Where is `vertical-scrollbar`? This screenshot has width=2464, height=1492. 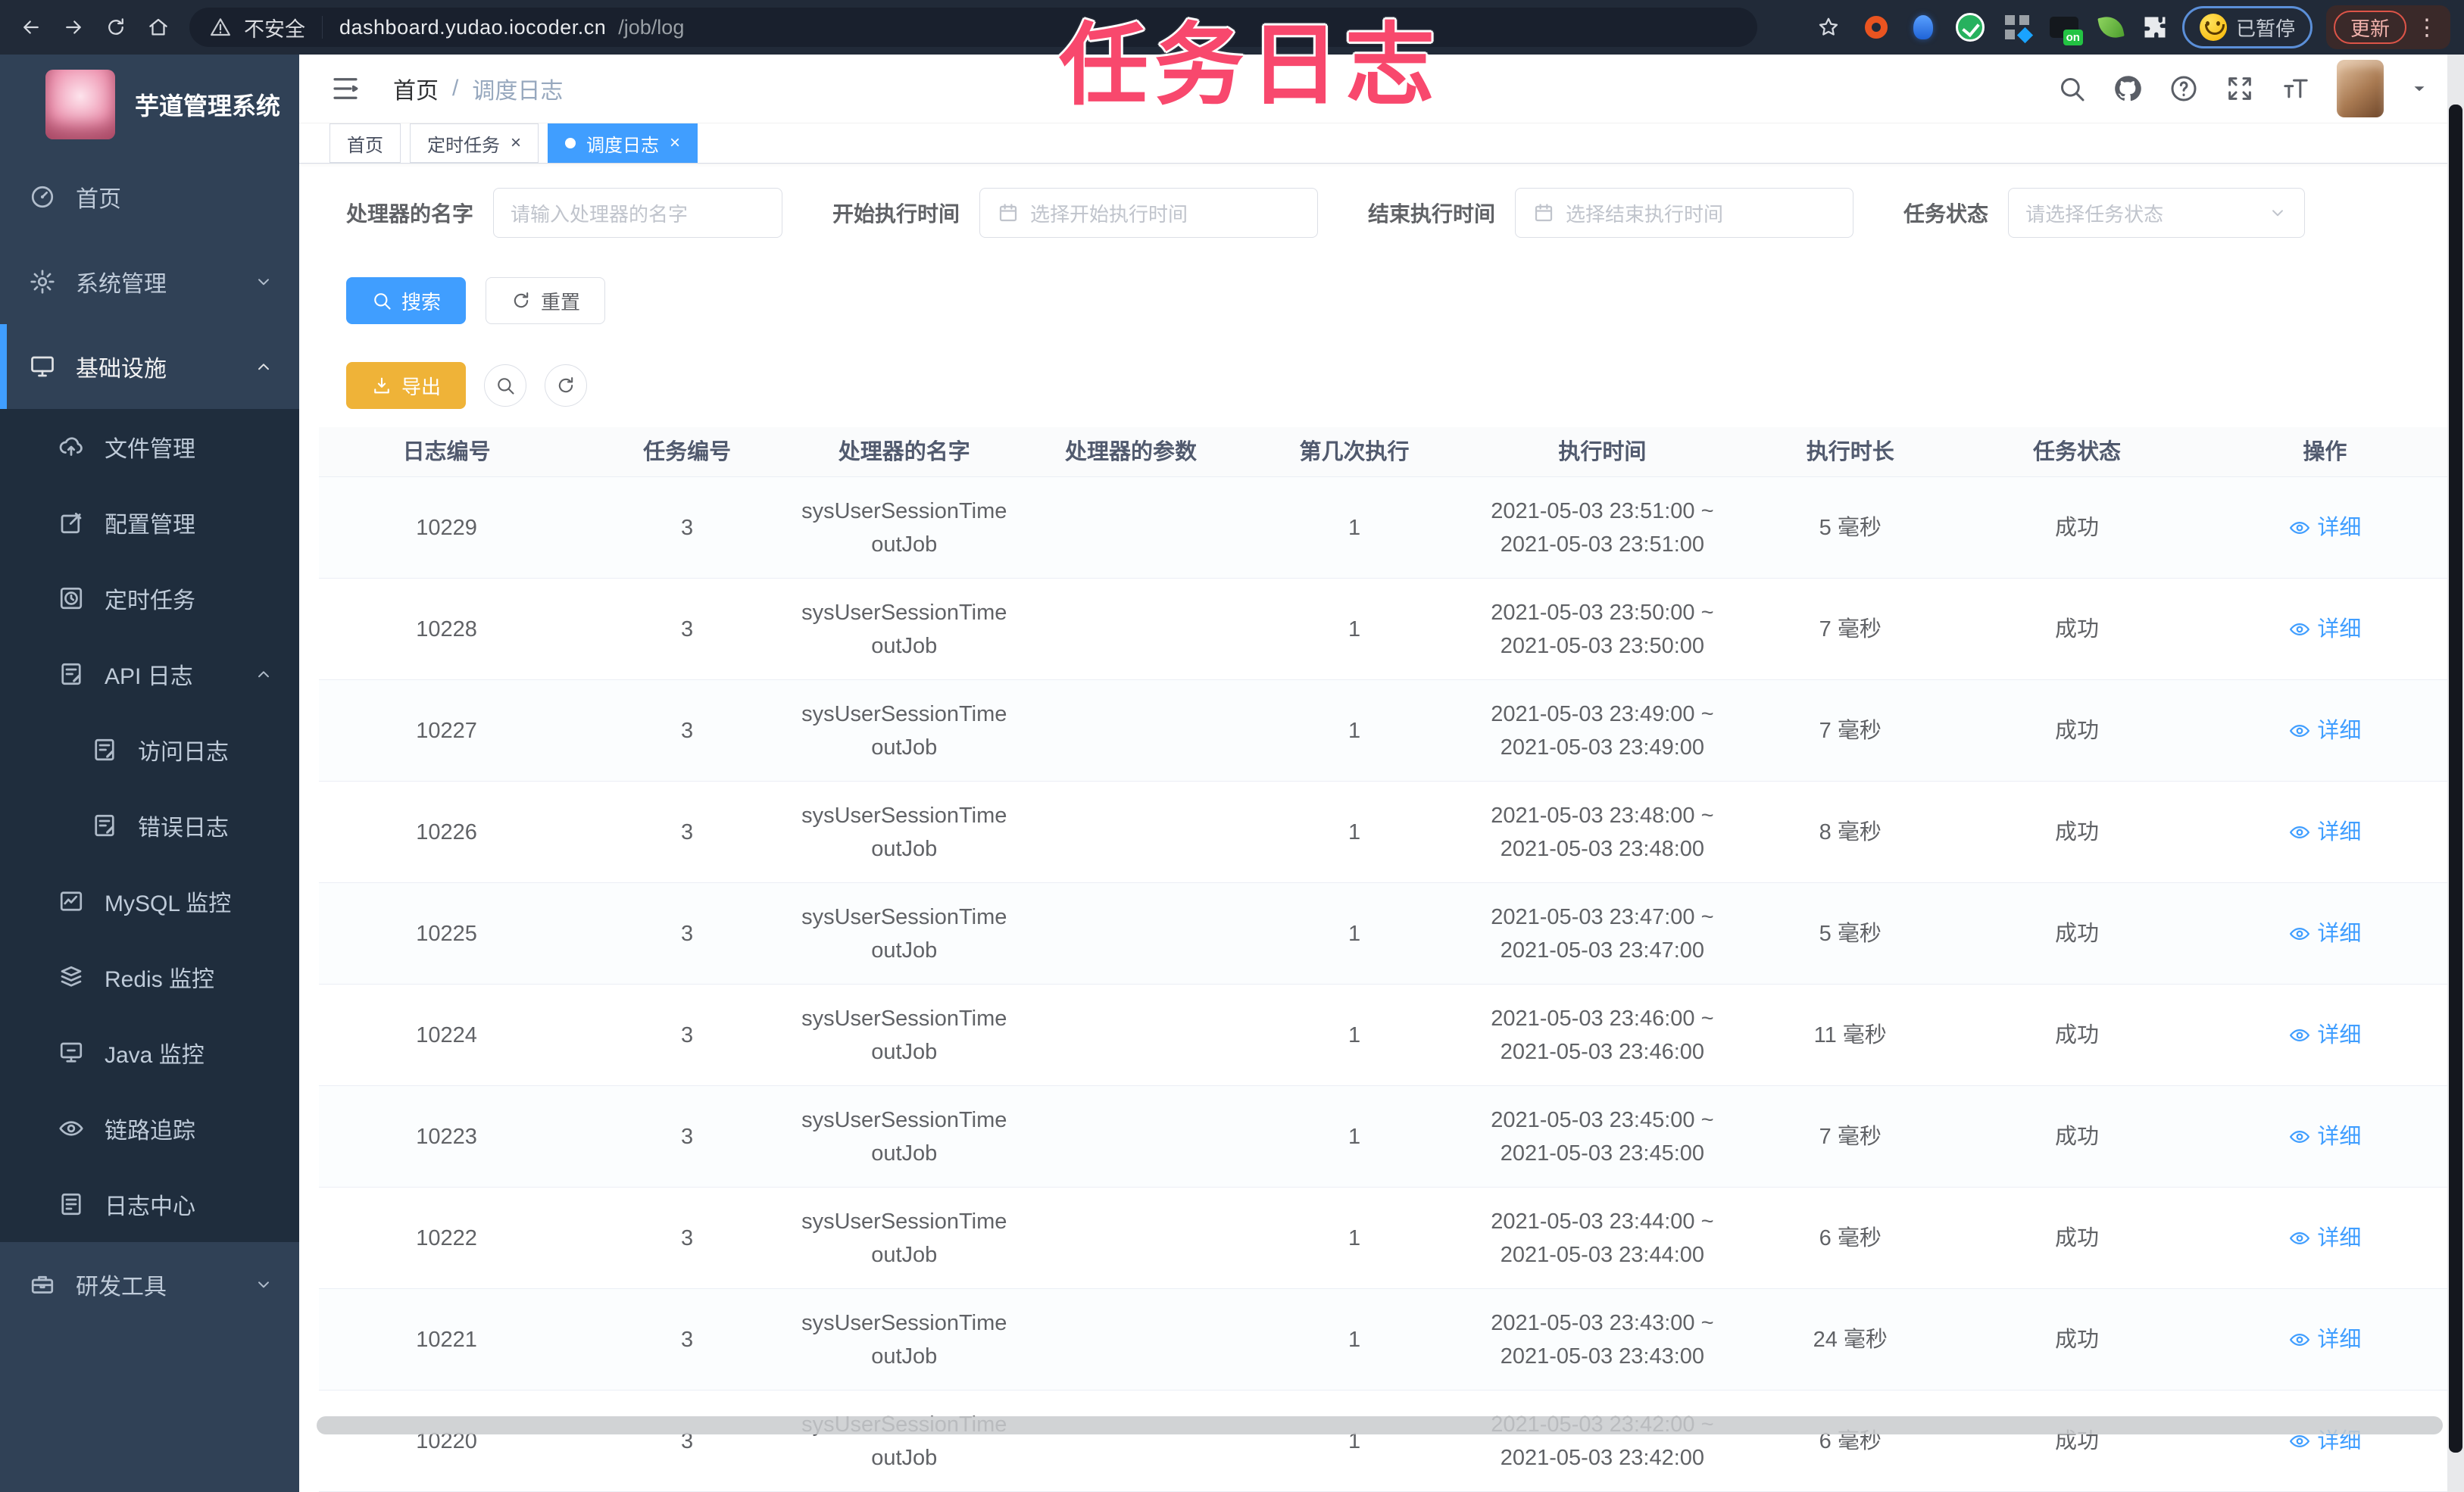 vertical-scrollbar is located at coordinates (2455, 773).